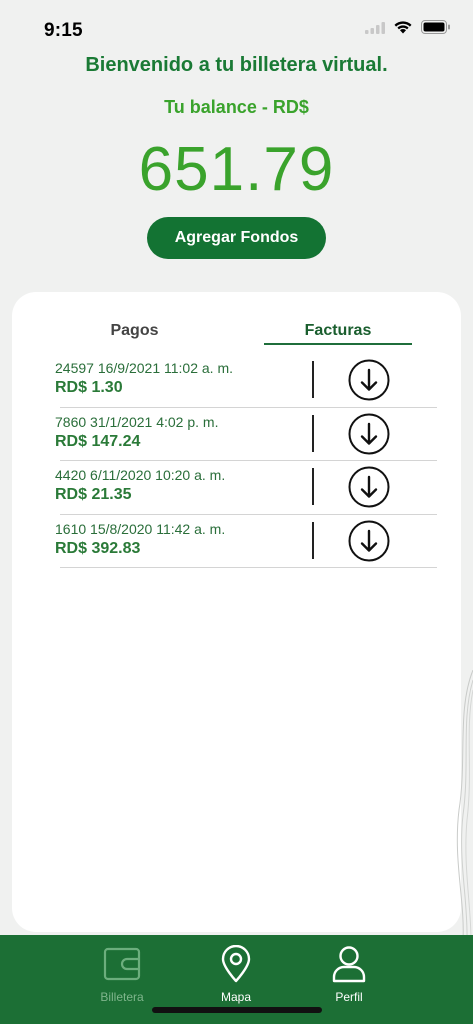  What do you see at coordinates (436, 29) in the screenshot?
I see `battery-icon` at bounding box center [436, 29].